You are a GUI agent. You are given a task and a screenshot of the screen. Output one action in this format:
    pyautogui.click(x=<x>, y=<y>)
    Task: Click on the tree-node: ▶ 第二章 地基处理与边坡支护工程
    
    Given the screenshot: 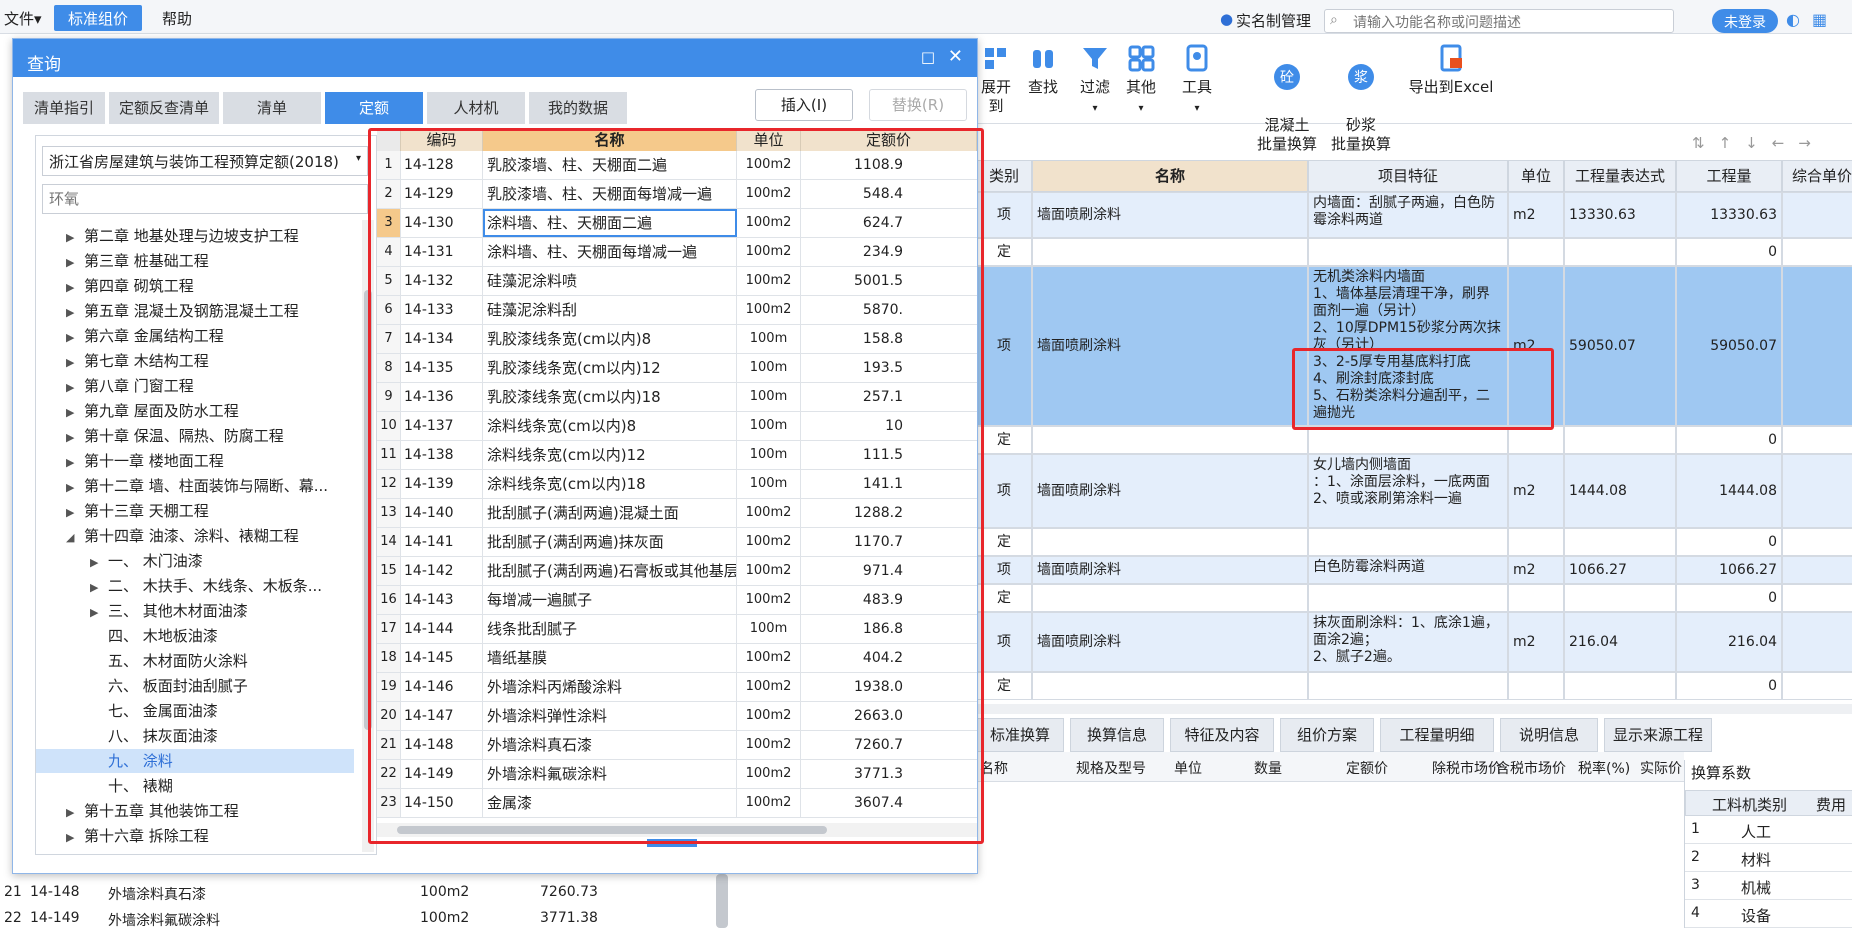 What is the action you would take?
    pyautogui.click(x=195, y=236)
    